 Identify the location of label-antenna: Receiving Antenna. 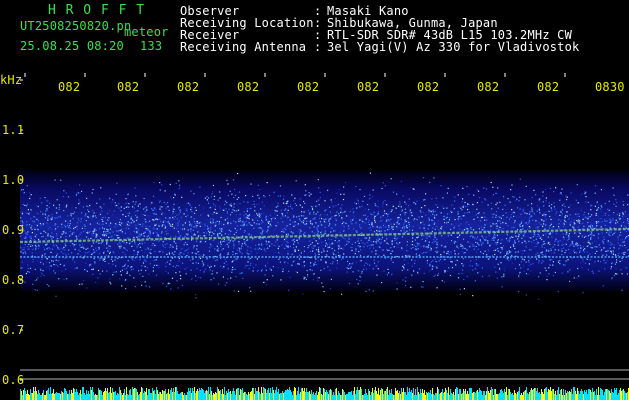
(243, 47).